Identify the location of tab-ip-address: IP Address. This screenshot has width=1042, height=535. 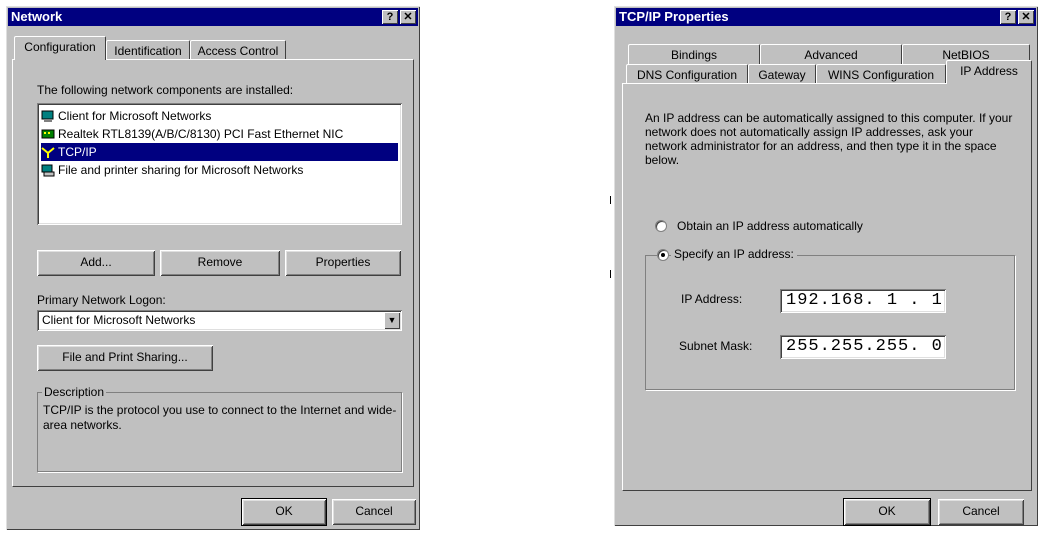
(989, 72).